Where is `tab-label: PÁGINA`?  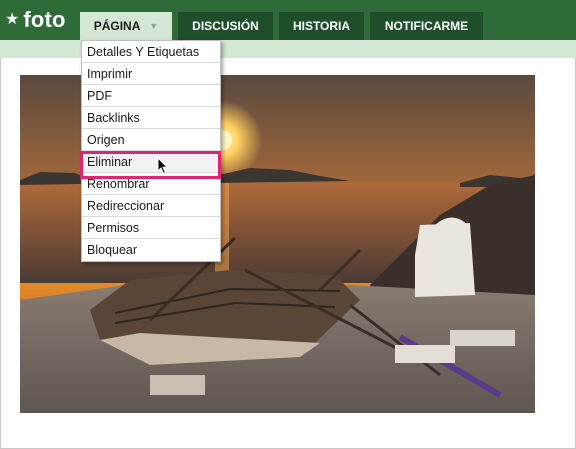 tab-label: PÁGINA is located at coordinates (117, 26).